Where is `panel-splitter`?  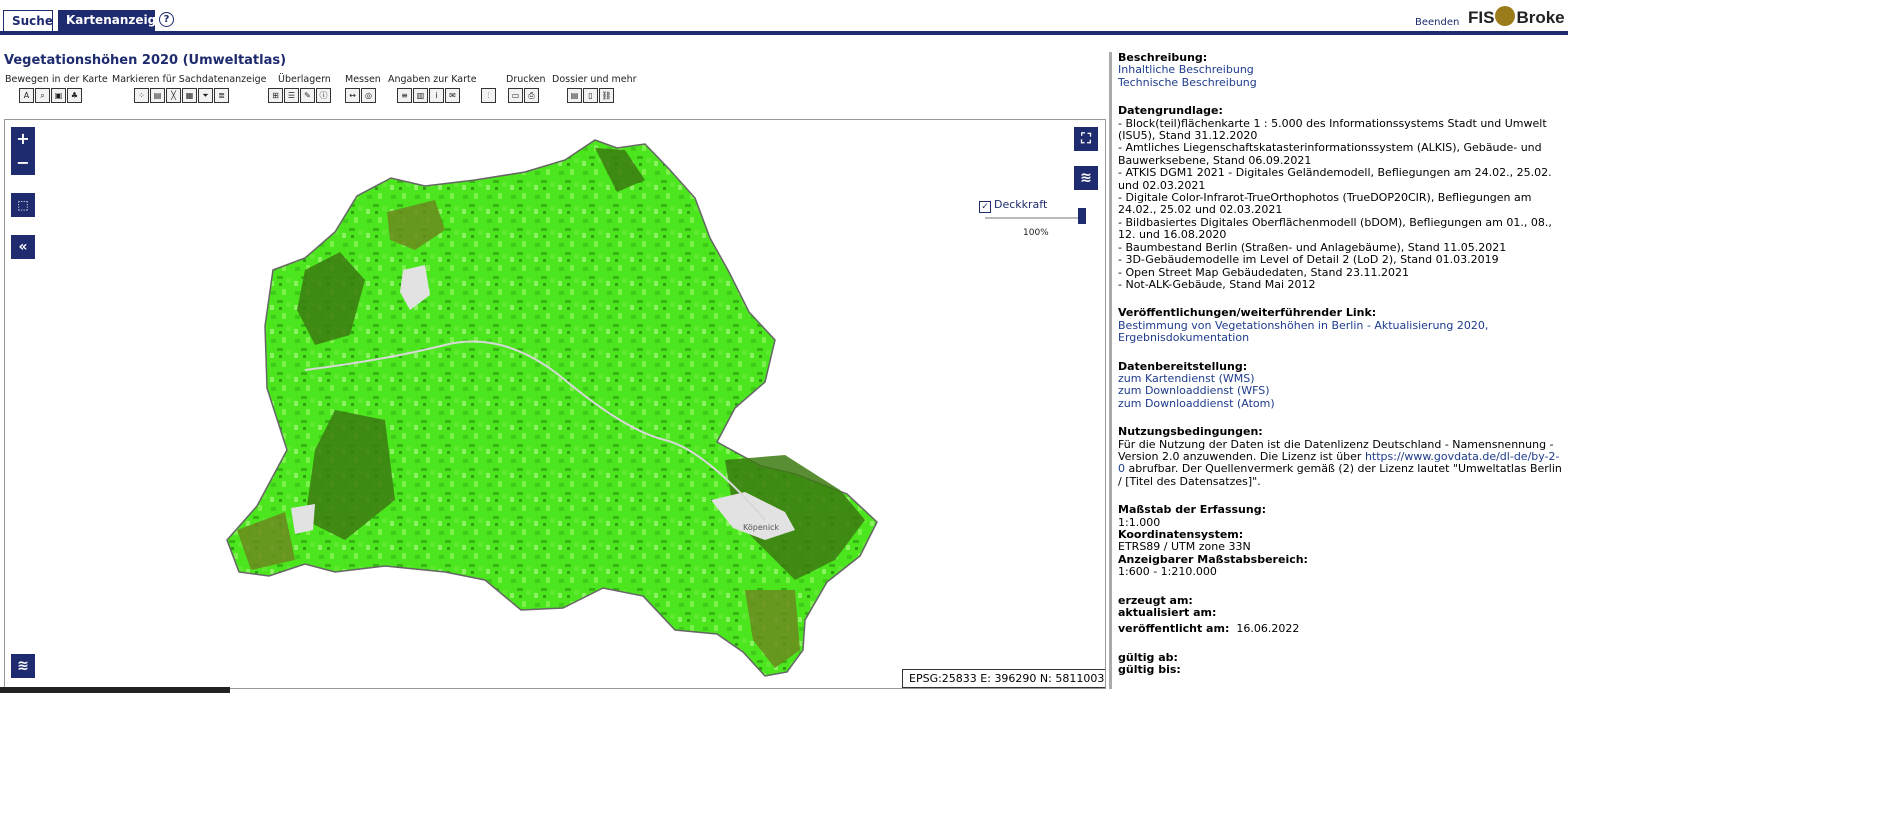
panel-splitter is located at coordinates (1110, 370).